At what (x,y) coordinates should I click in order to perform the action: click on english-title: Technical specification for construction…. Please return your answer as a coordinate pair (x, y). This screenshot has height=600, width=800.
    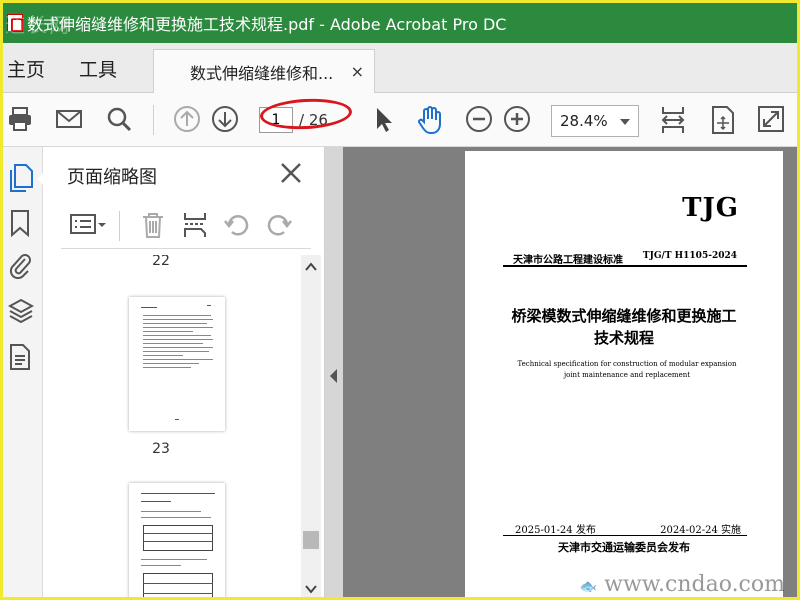
    Looking at the image, I should click on (627, 369).